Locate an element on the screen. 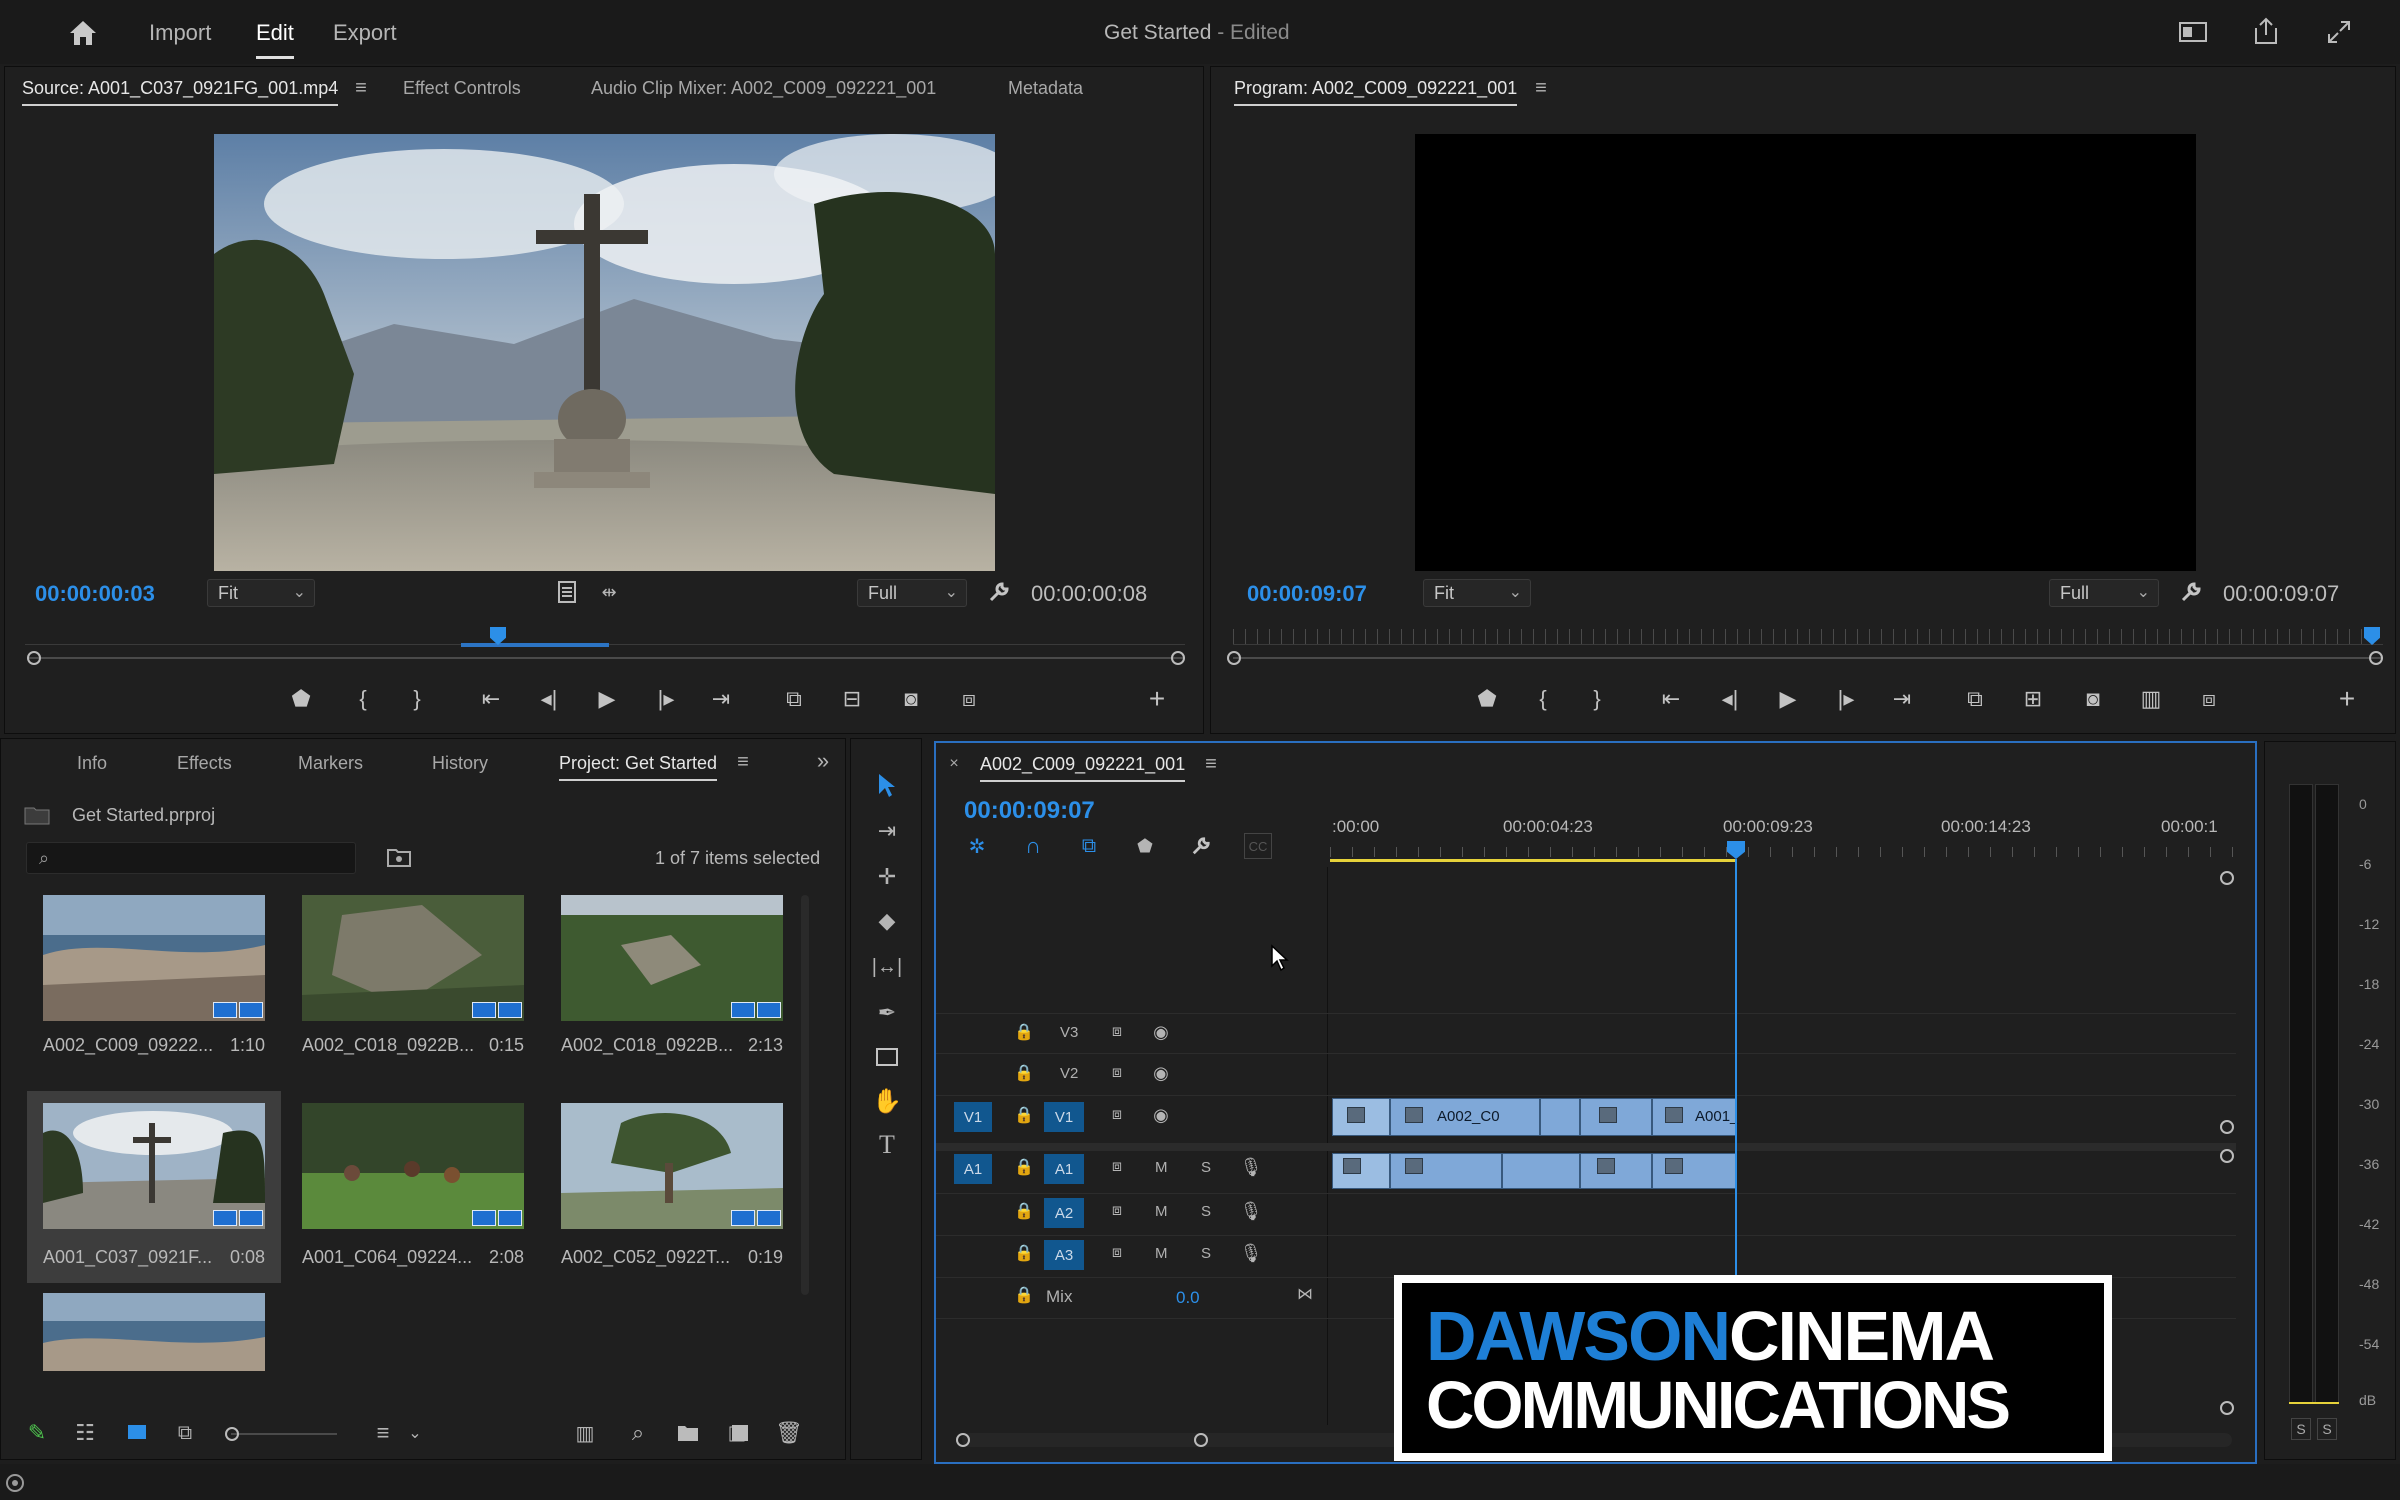  insert-icon: ⧉ is located at coordinates (794, 699).